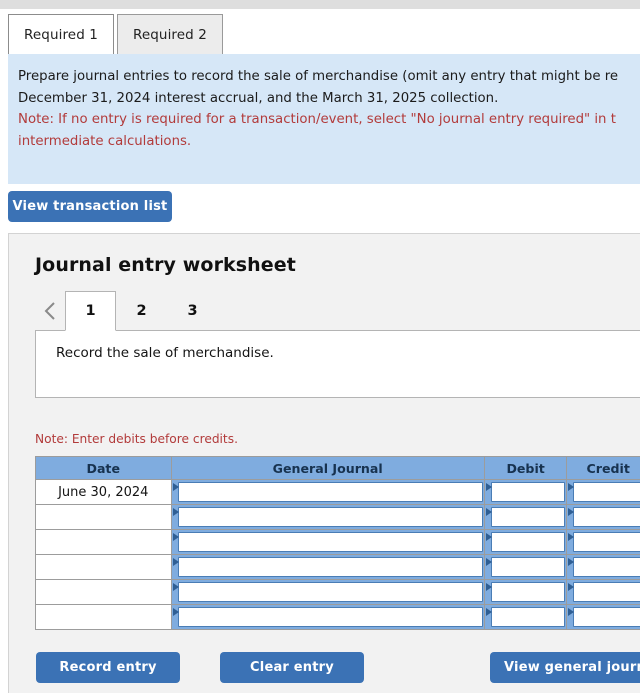  I want to click on worksheet-tab-3-label: 3, so click(192, 311).